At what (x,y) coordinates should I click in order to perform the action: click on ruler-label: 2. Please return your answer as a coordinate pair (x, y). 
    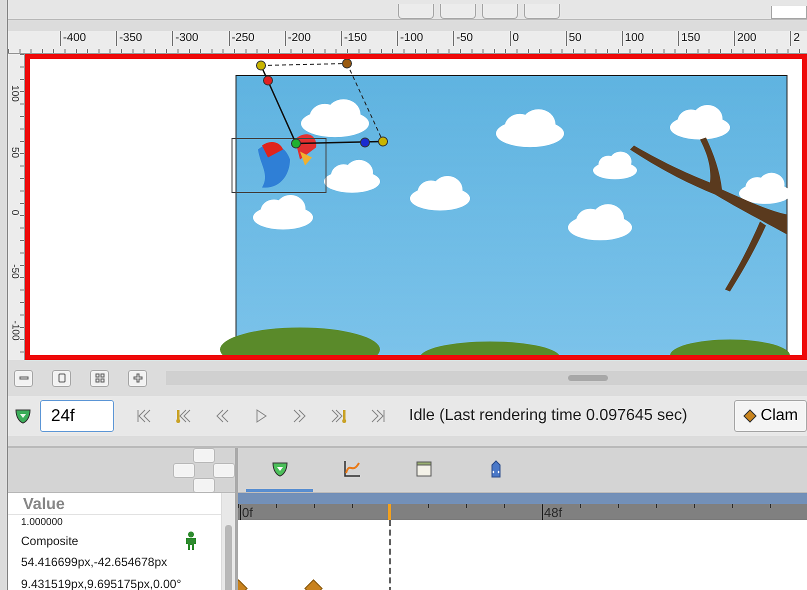
    Looking at the image, I should click on (798, 38).